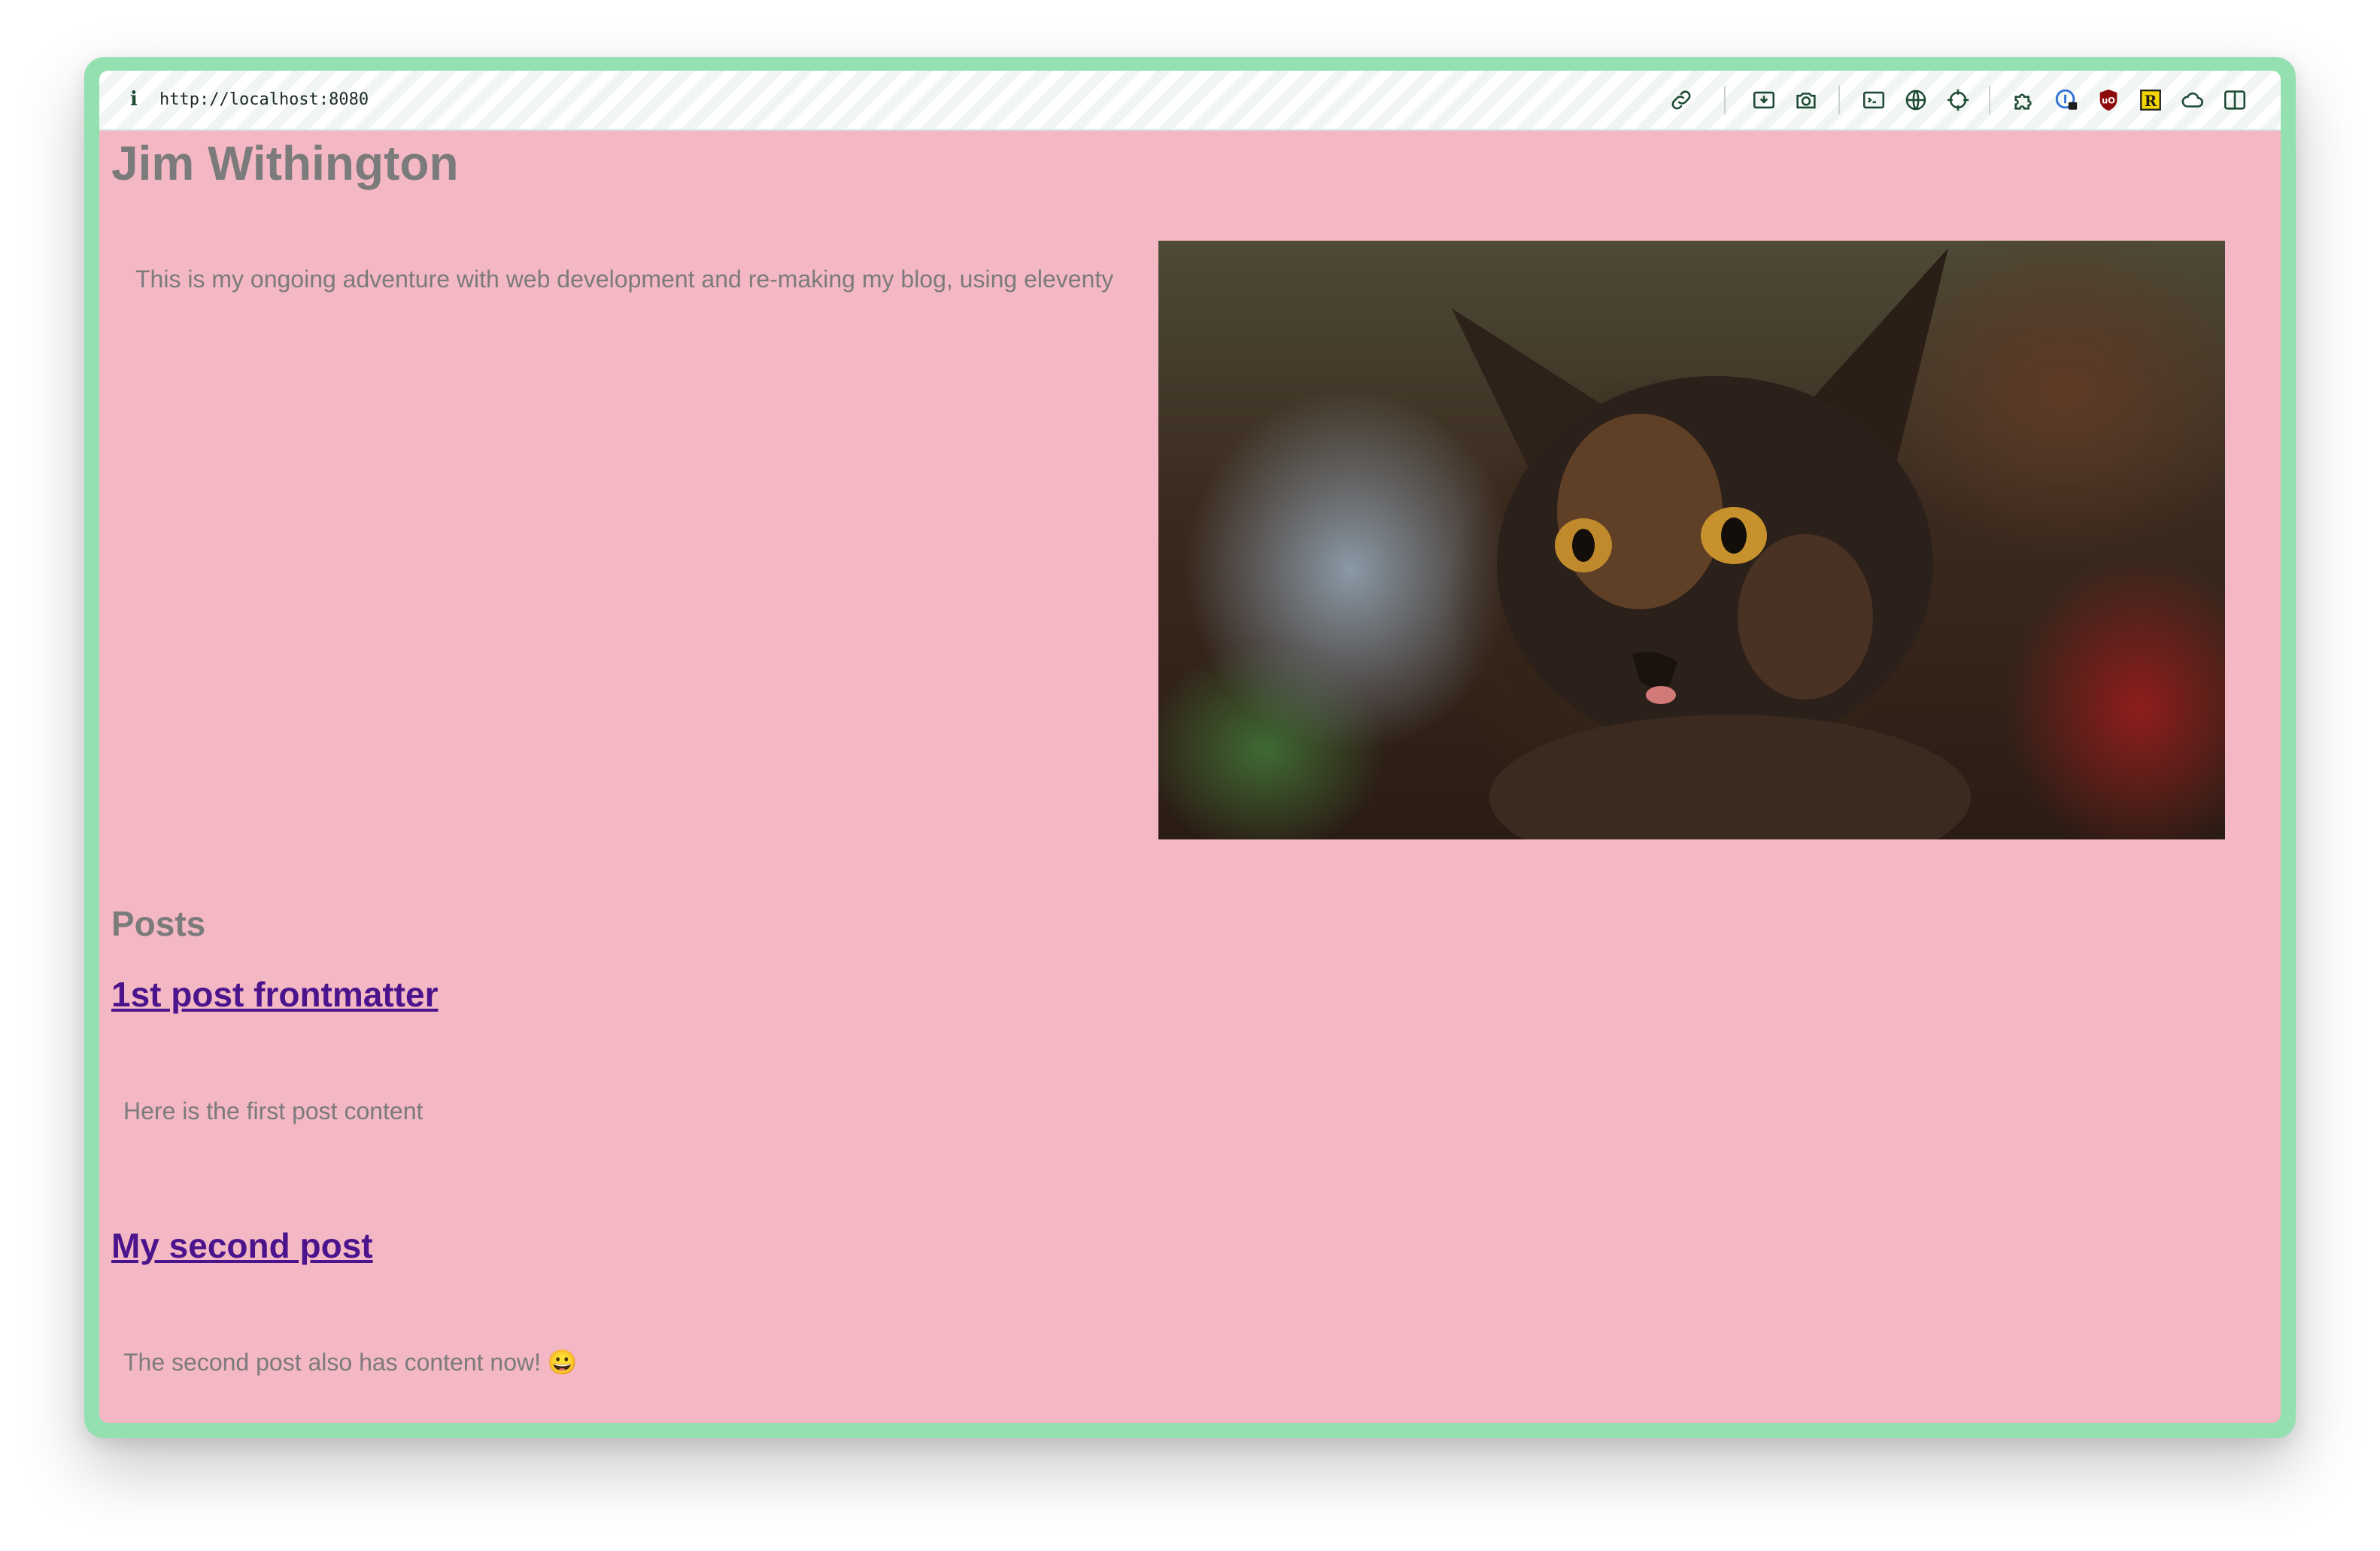  What do you see at coordinates (1764, 100) in the screenshot?
I see `save-icon` at bounding box center [1764, 100].